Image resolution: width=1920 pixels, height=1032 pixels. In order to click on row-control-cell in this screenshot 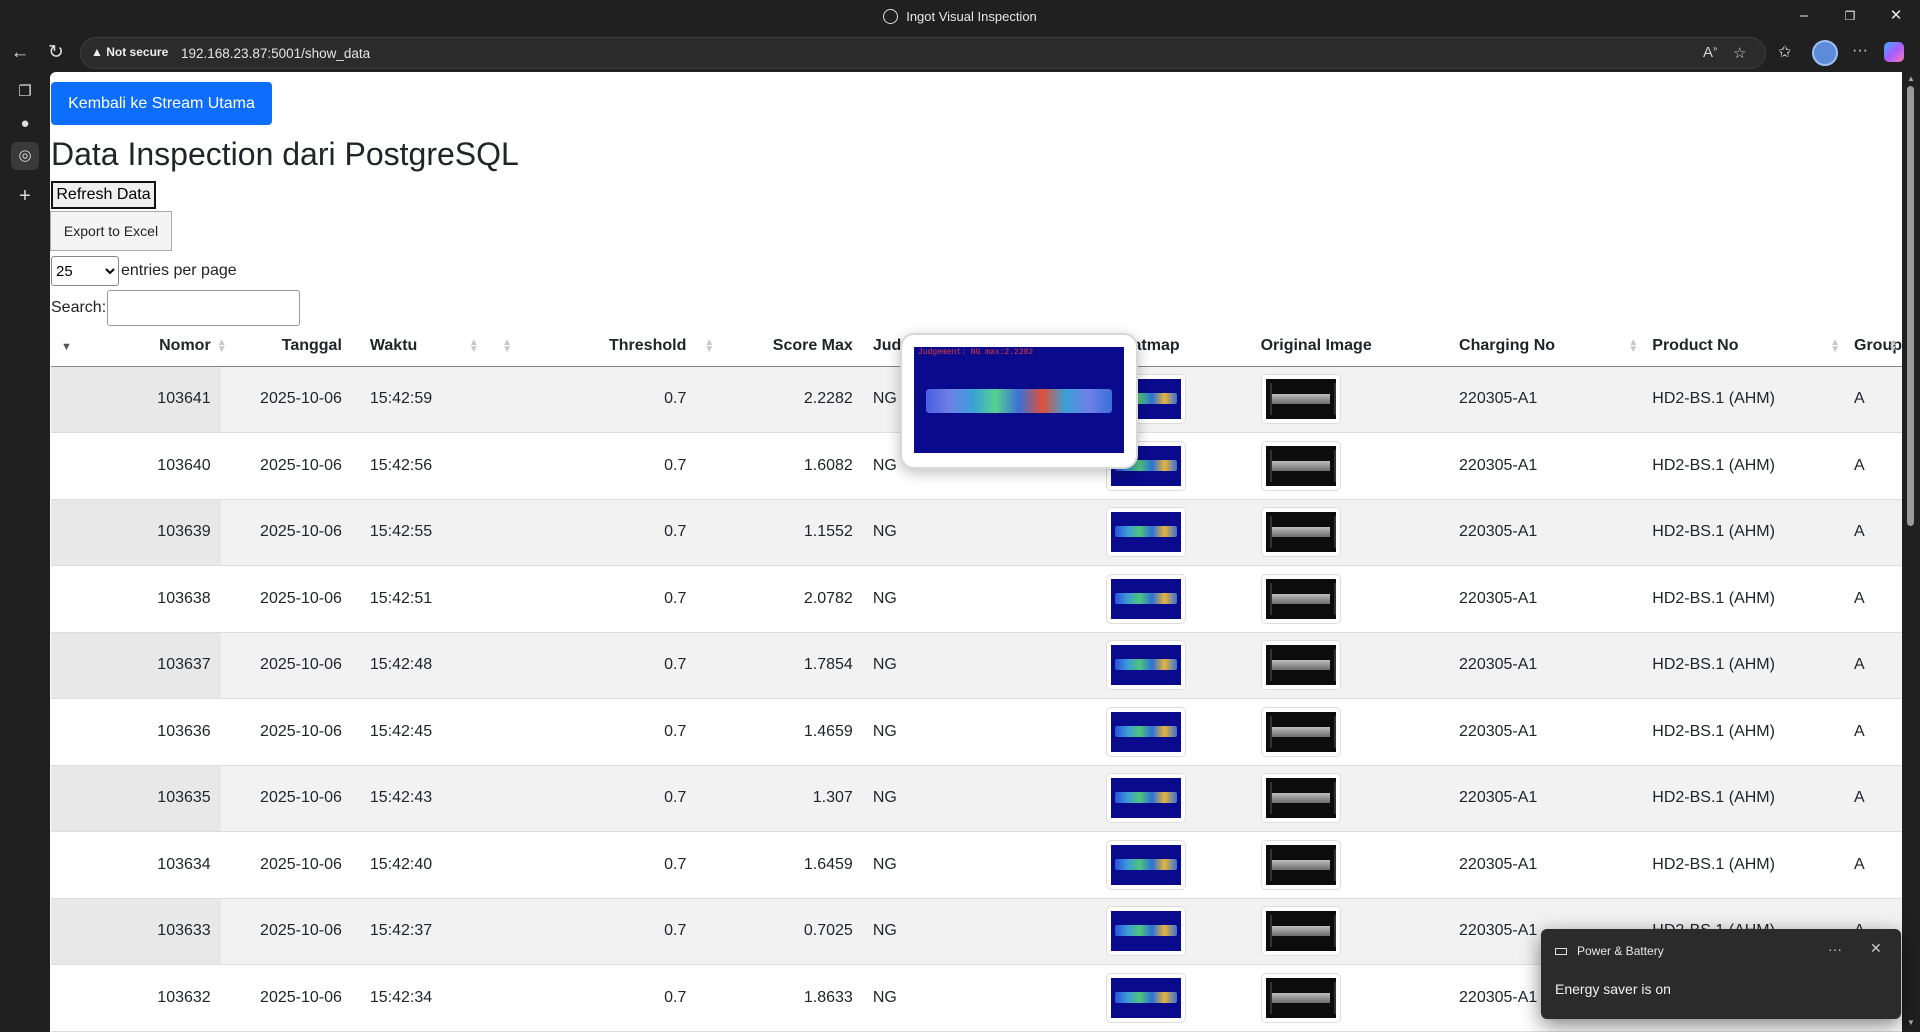, I will do `click(104, 931)`.